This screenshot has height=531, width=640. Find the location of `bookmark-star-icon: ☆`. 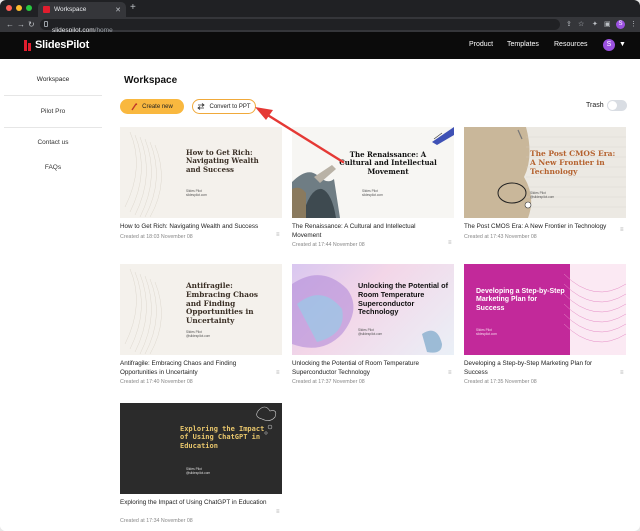

bookmark-star-icon: ☆ is located at coordinates (581, 24).